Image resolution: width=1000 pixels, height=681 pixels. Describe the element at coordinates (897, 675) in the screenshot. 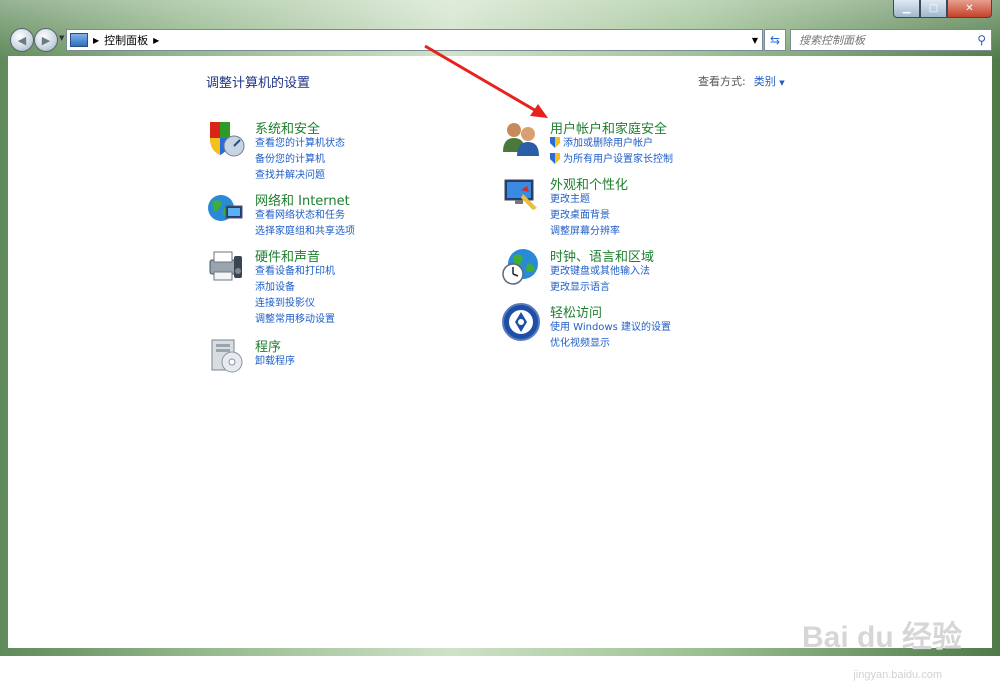

I see `baidu-watermark-url: jingyan.baidu.com` at that location.